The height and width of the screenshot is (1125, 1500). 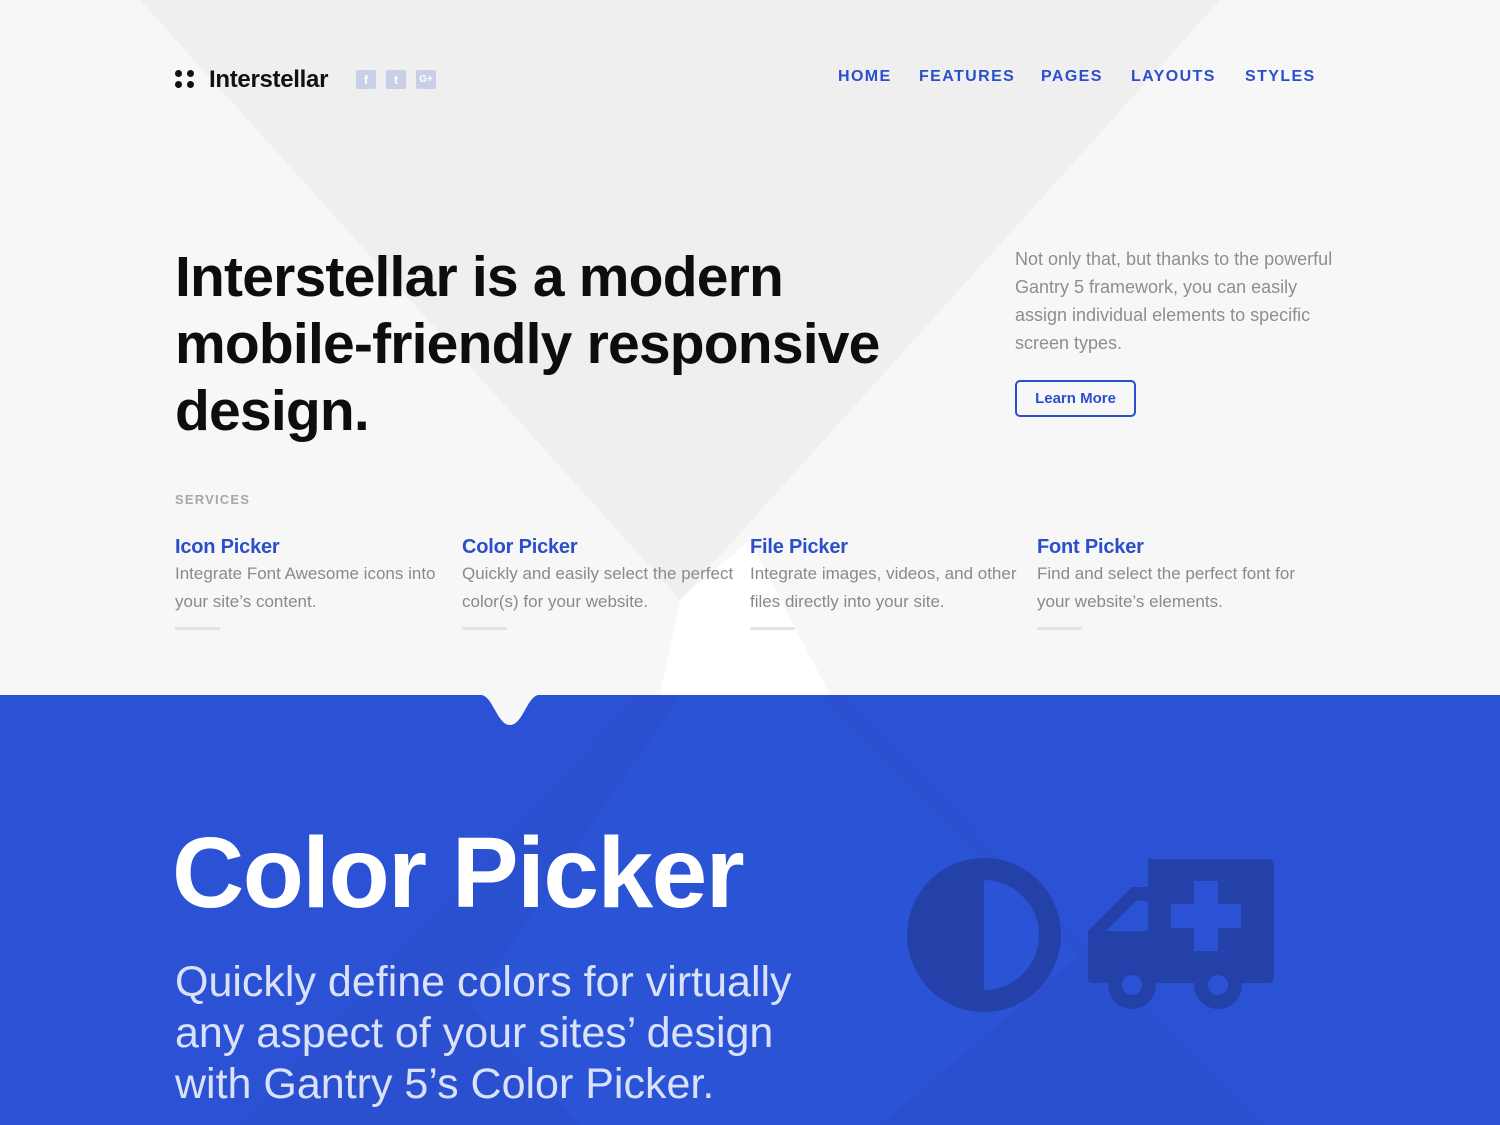 I want to click on services-label: SERVICES, so click(x=213, y=499).